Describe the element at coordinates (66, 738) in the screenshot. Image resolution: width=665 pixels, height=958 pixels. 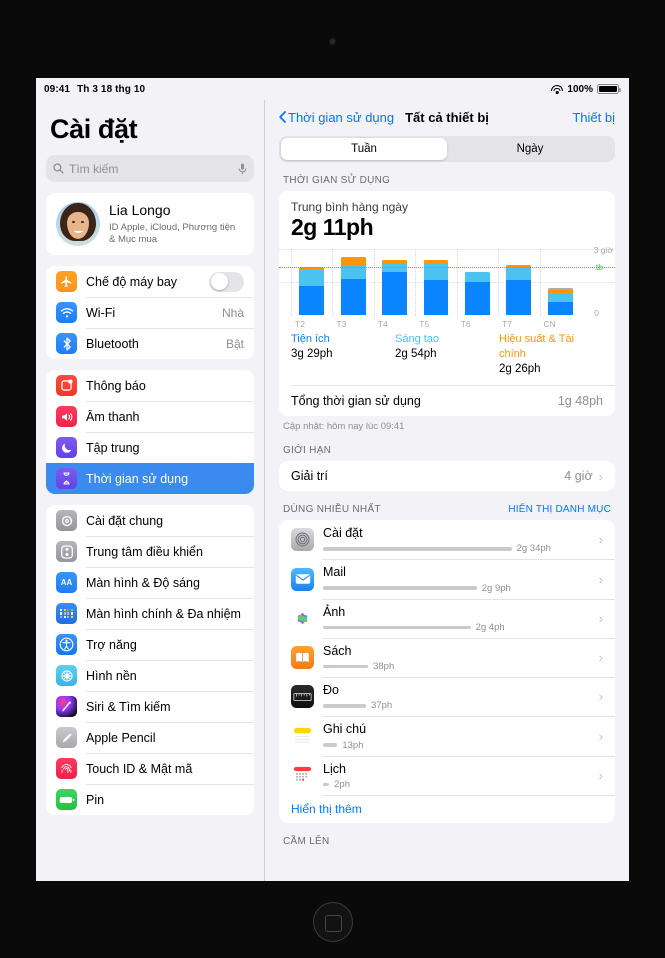
I see `pencil-icon` at that location.